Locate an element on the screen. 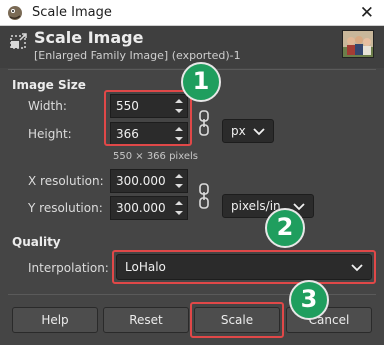 Image resolution: width=384 pixels, height=345 pixels. quality-heading: Quality is located at coordinates (36, 242).